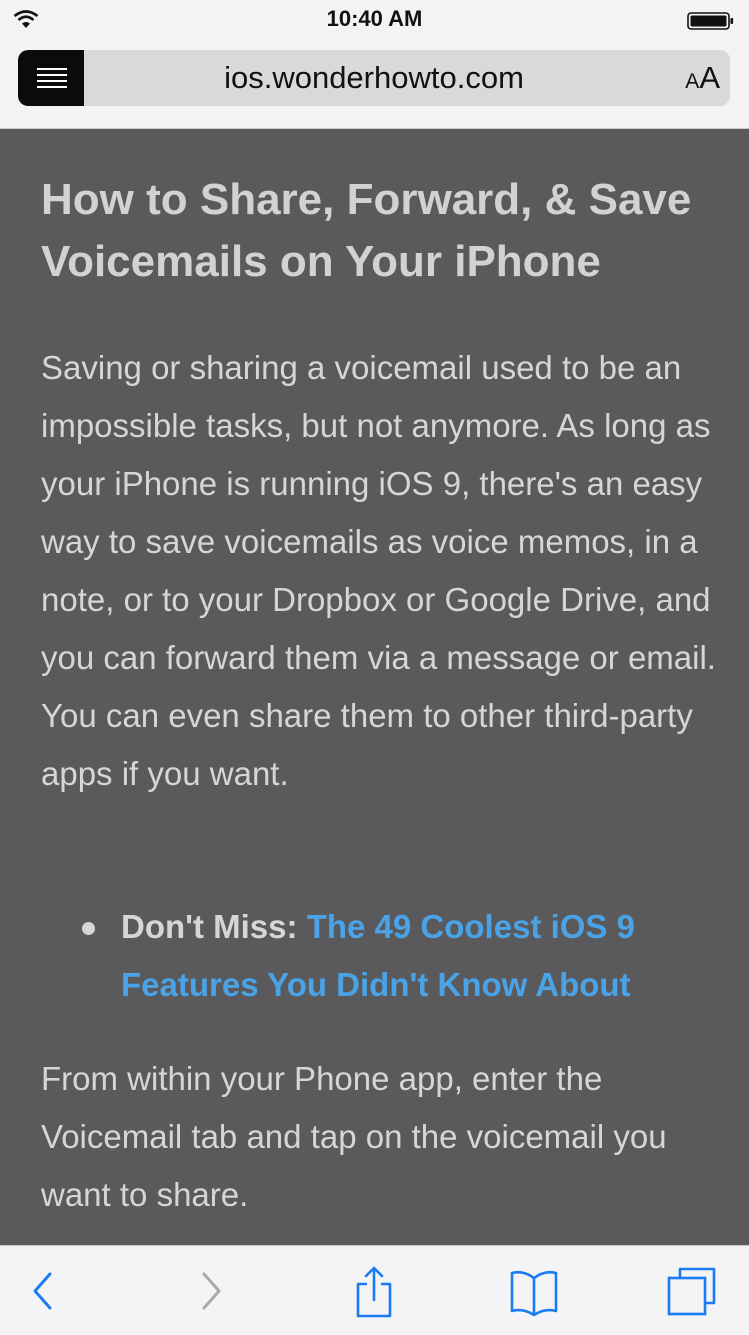  I want to click on bottom-toolbar, so click(374, 1290).